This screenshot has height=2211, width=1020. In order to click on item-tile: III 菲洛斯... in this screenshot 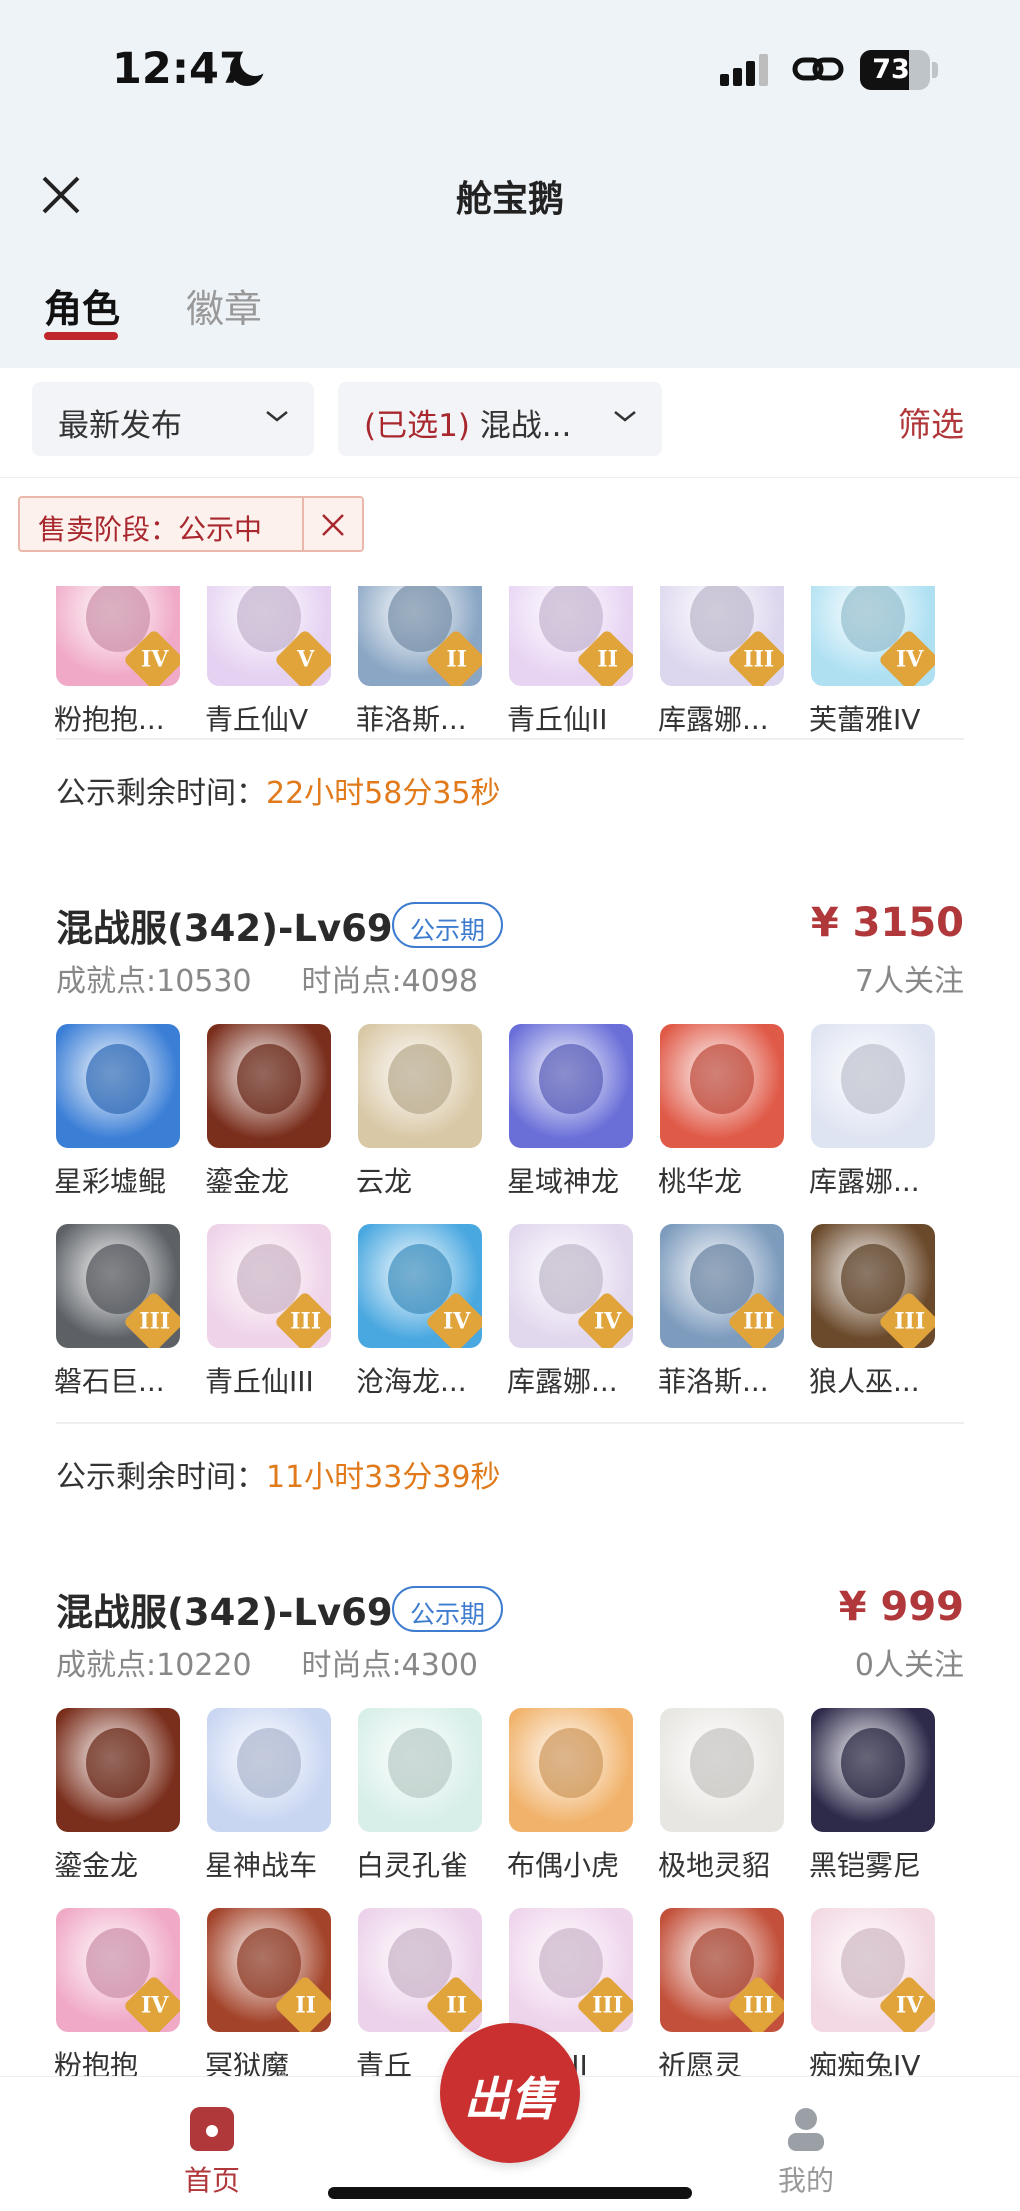, I will do `click(708, 1319)`.